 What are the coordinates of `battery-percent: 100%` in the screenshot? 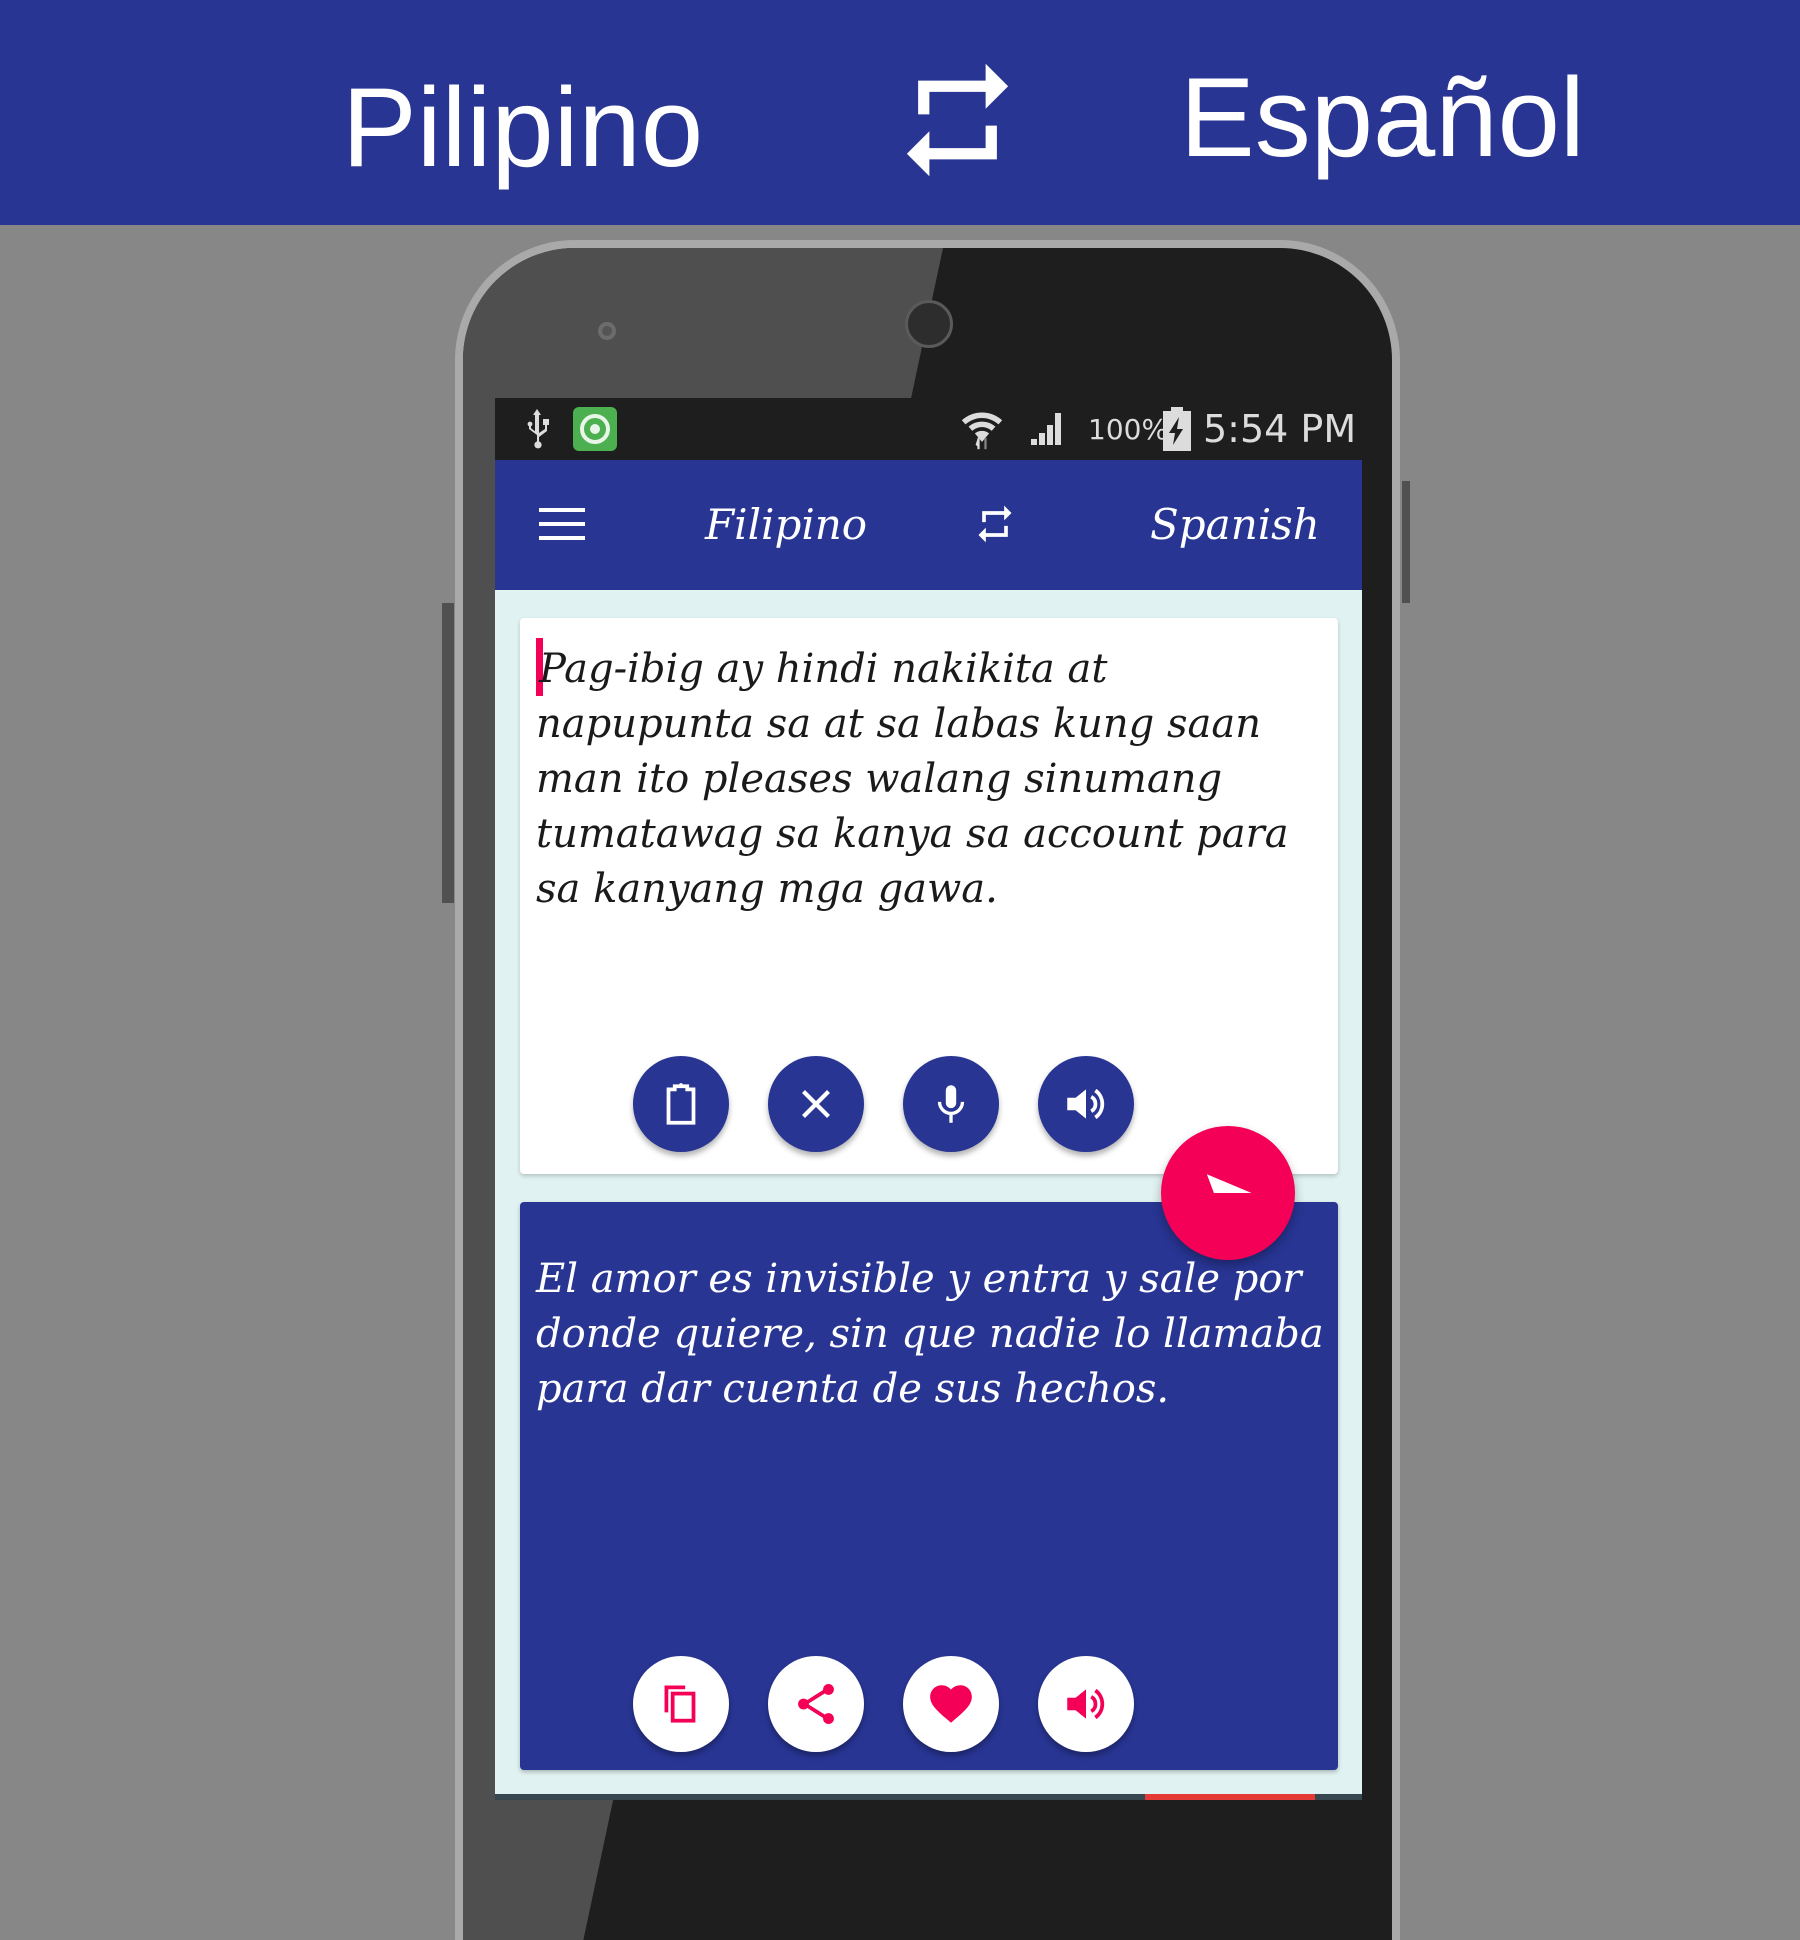 It's located at (1128, 429).